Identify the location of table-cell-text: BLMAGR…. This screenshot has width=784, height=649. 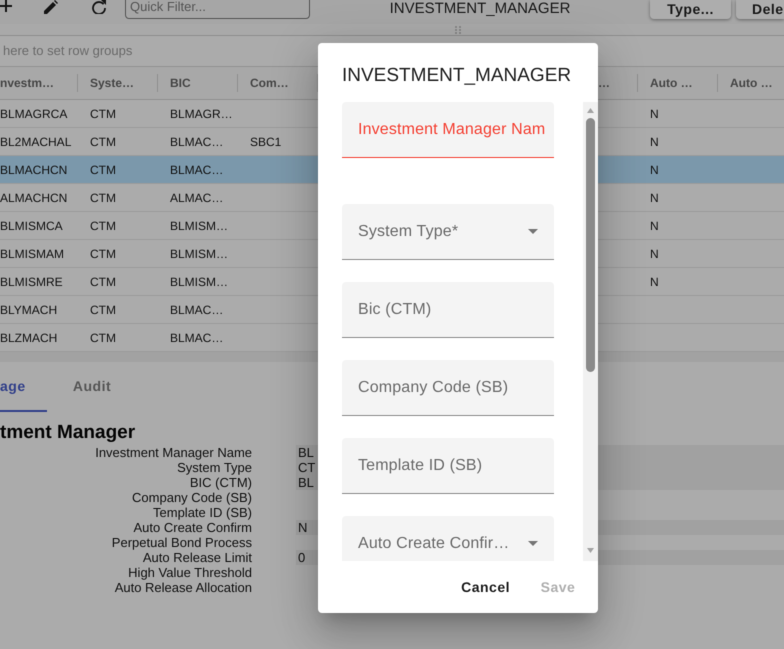
(201, 114).